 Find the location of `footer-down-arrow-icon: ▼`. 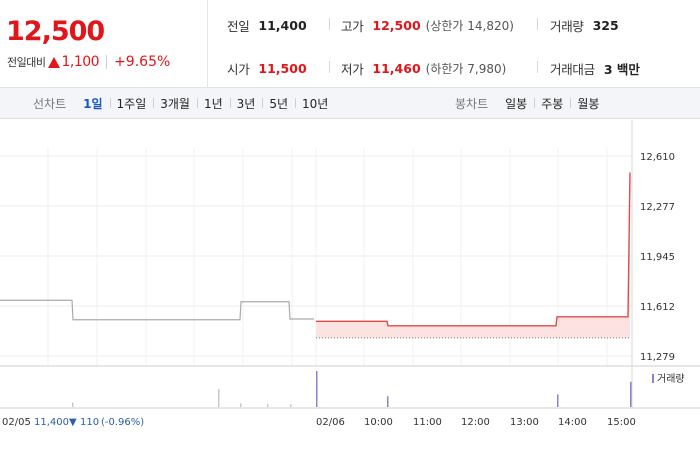

footer-down-arrow-icon: ▼ is located at coordinates (73, 422).